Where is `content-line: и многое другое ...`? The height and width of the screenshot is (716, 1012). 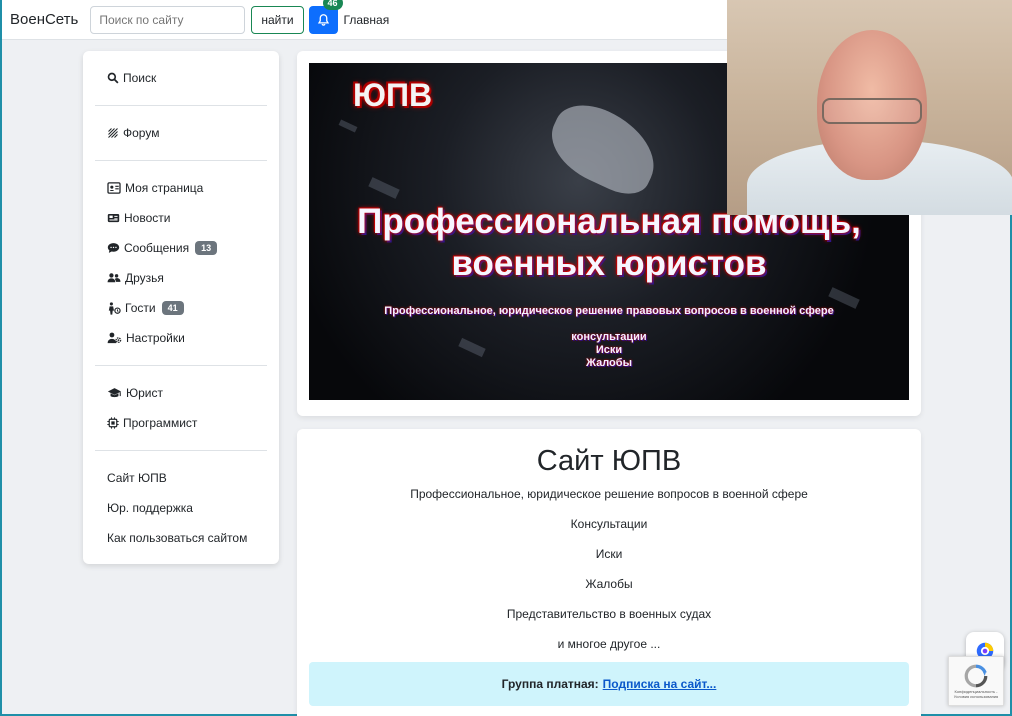 content-line: и многое другое ... is located at coordinates (609, 644).